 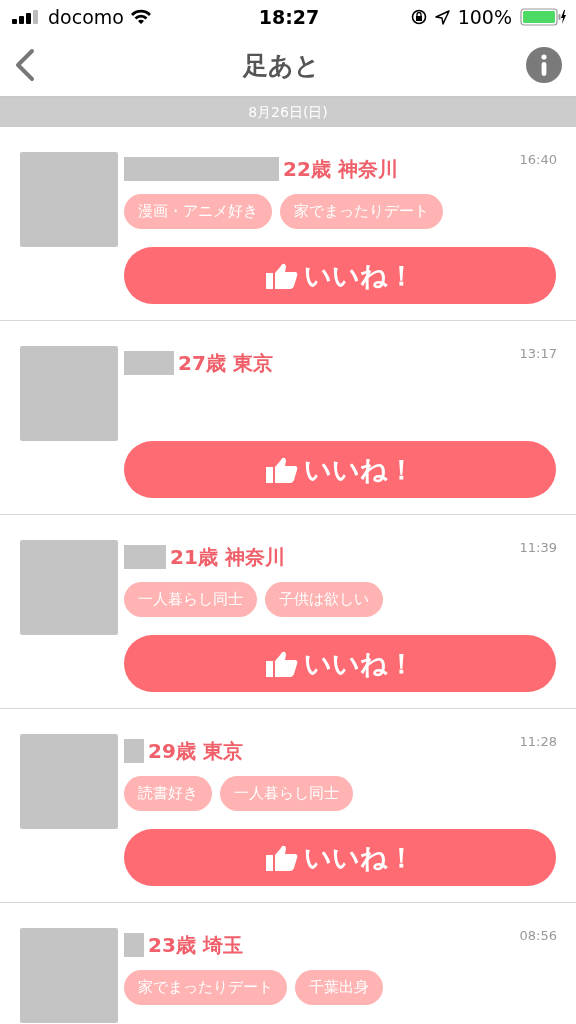 What do you see at coordinates (140, 17) in the screenshot?
I see `wifi-icon` at bounding box center [140, 17].